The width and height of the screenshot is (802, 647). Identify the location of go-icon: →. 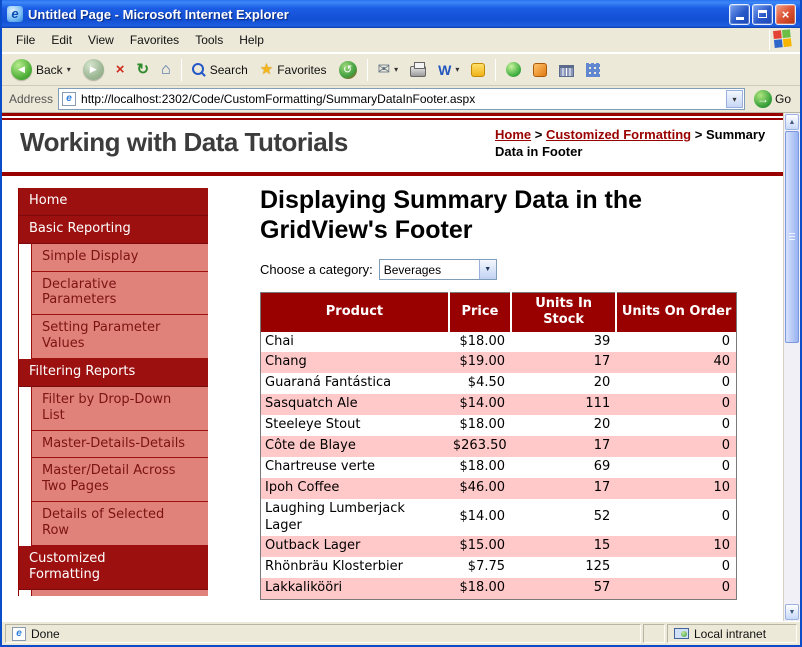
(762, 99).